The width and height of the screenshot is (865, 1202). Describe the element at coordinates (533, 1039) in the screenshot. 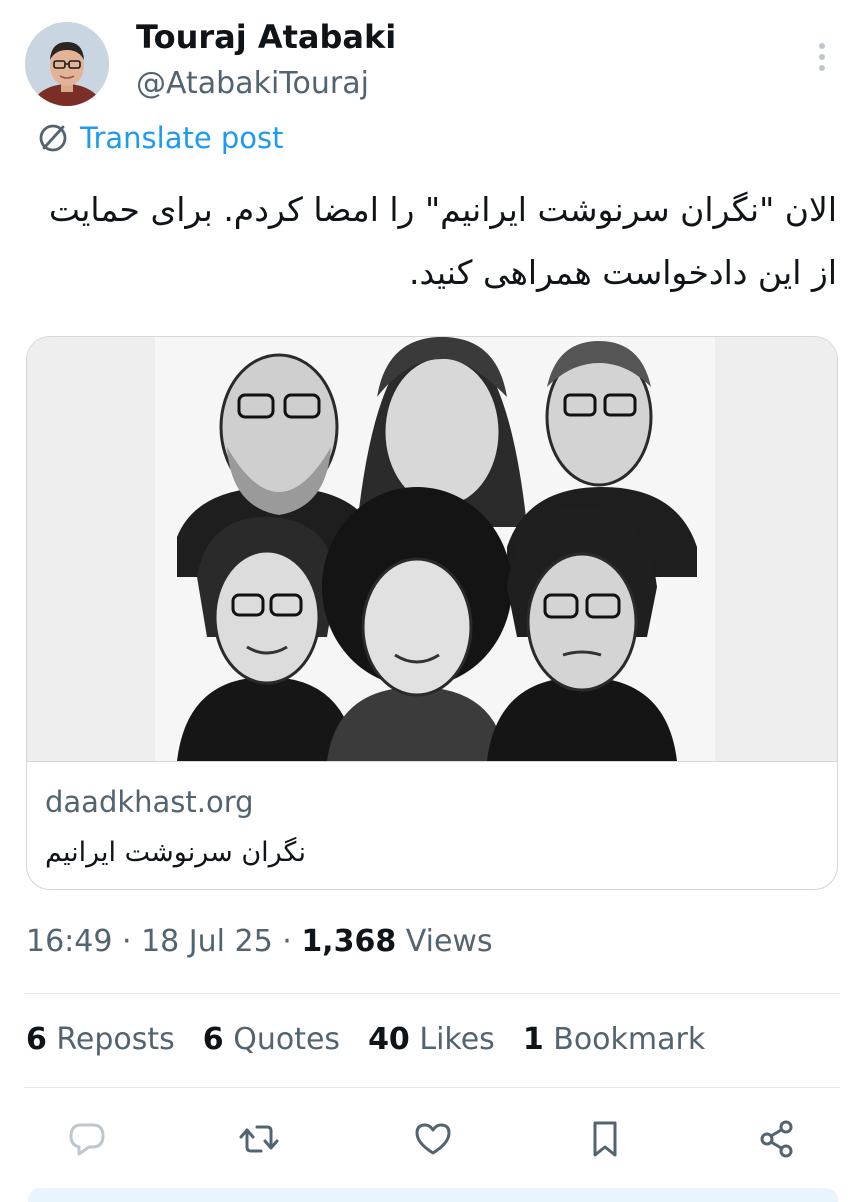

I see `bookmarks-count: 1` at that location.